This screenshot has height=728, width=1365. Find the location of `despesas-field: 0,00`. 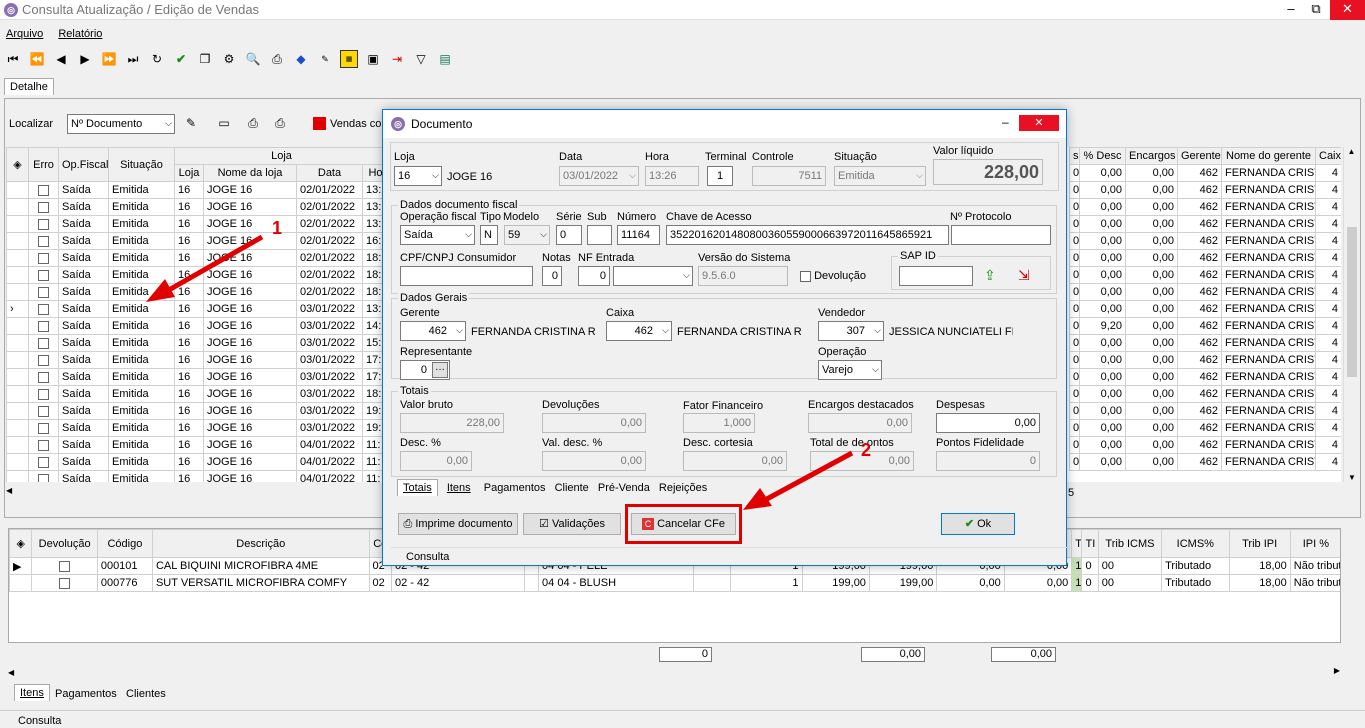

despesas-field: 0,00 is located at coordinates (988, 423).